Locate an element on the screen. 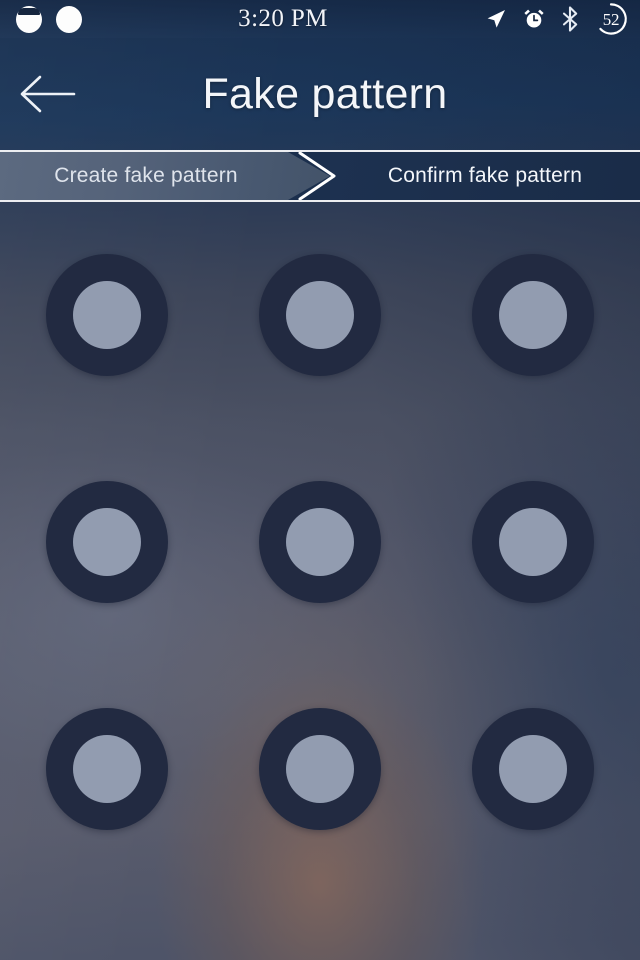  battery-percentage-label: 52 is located at coordinates (611, 19).